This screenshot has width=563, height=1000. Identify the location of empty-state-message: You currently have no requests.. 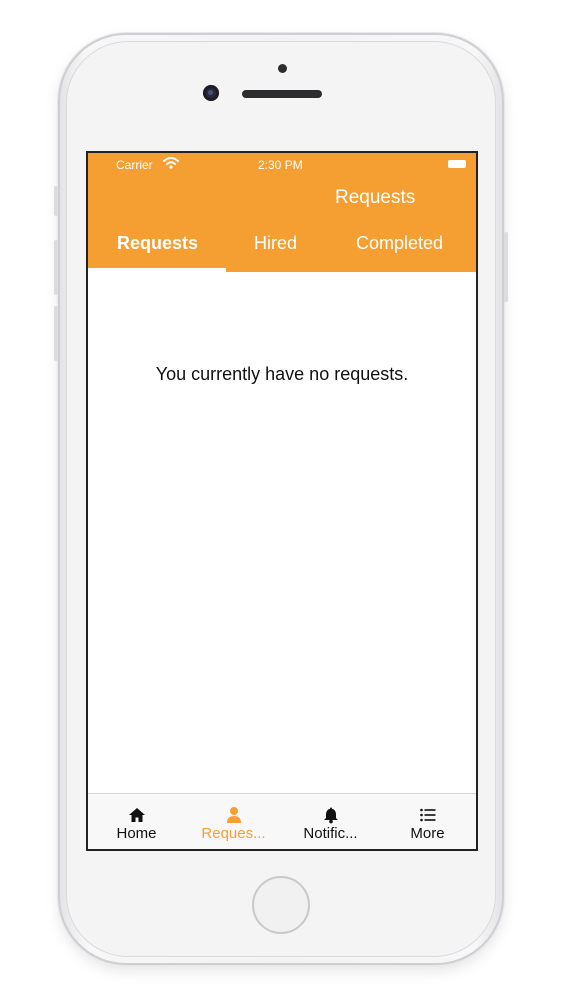
(282, 374).